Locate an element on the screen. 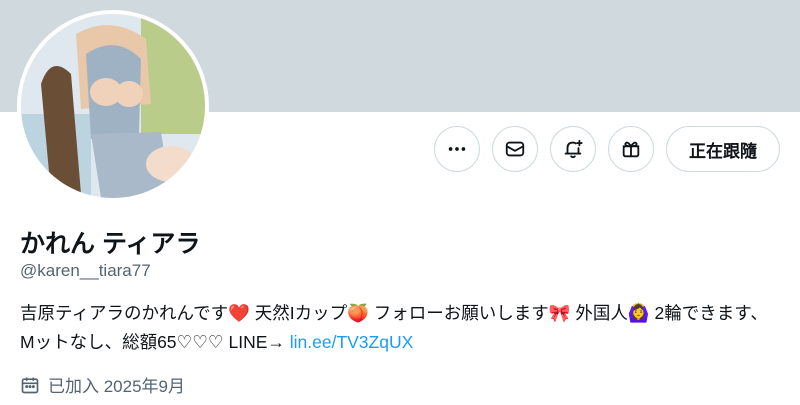 The height and width of the screenshot is (405, 800). profile-actions: 正在跟隨 is located at coordinates (607, 149).